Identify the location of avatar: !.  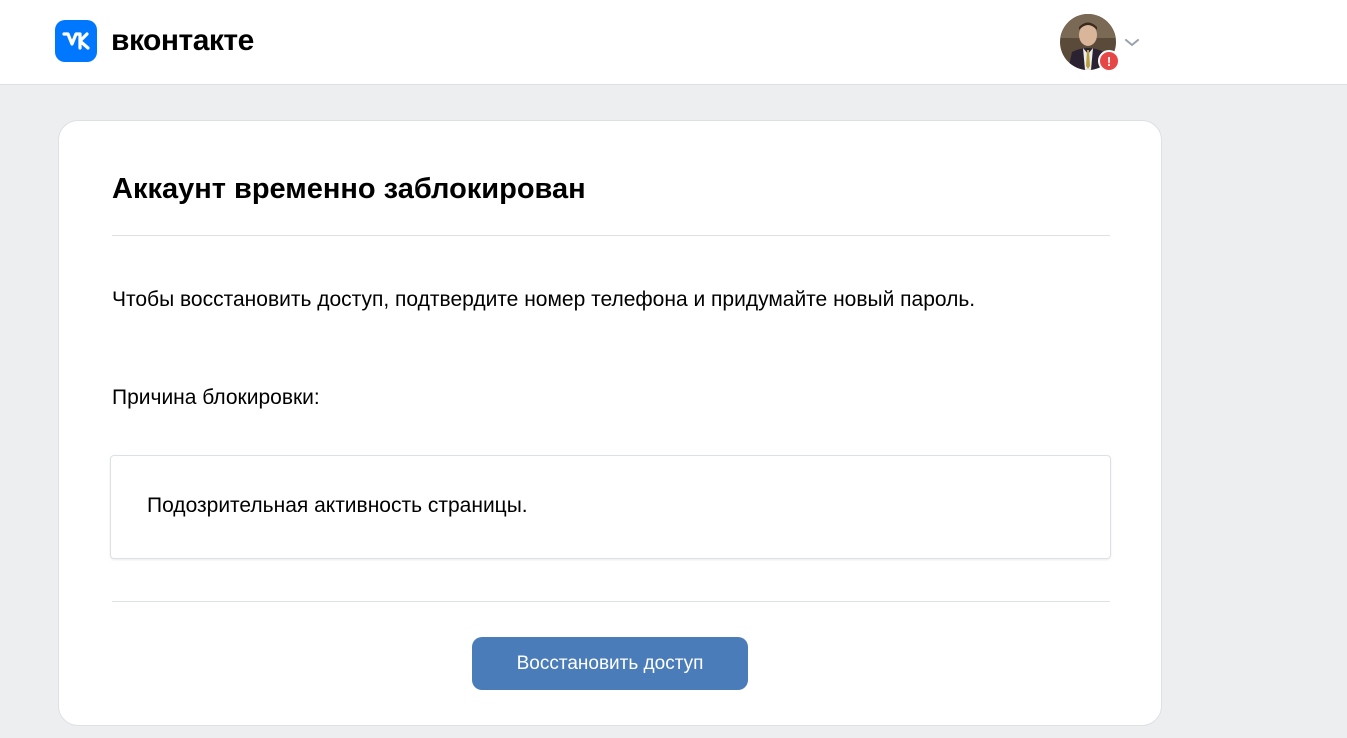
(1090, 43).